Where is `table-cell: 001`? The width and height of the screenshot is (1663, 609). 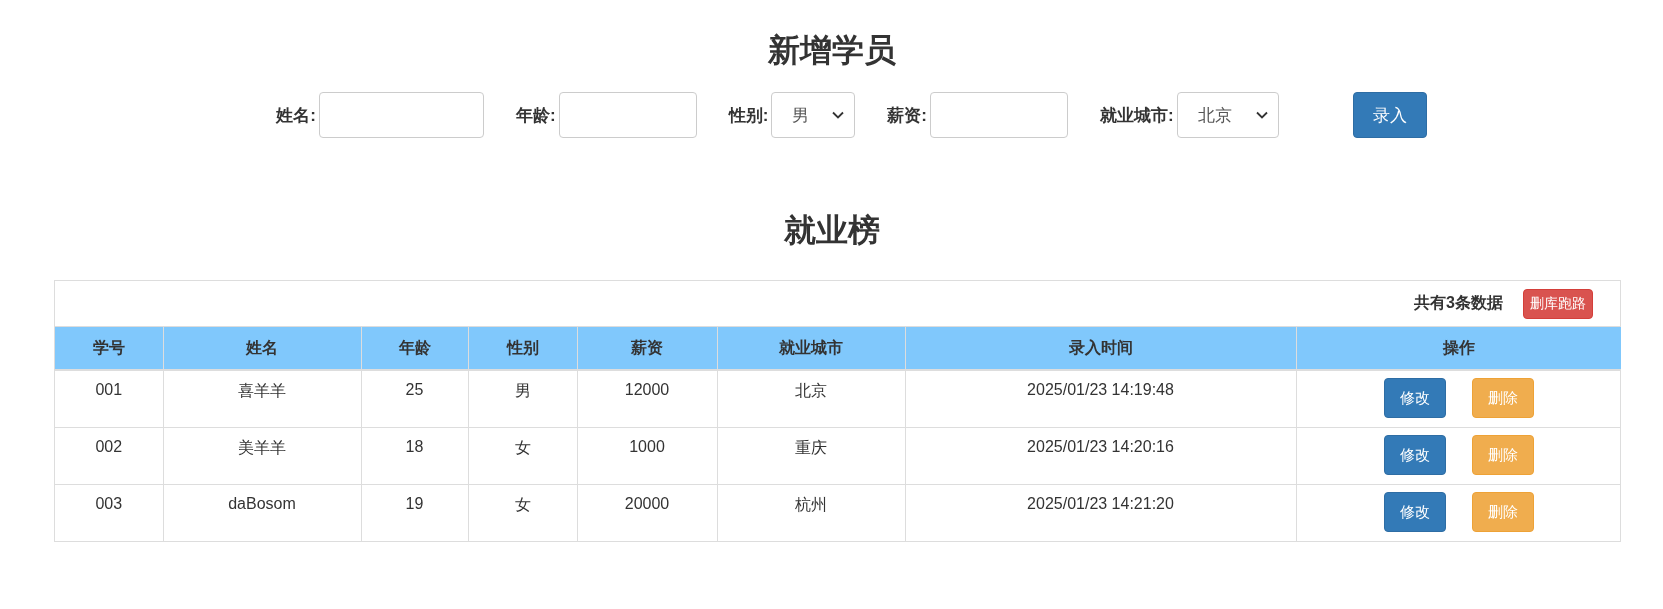 table-cell: 001 is located at coordinates (109, 399).